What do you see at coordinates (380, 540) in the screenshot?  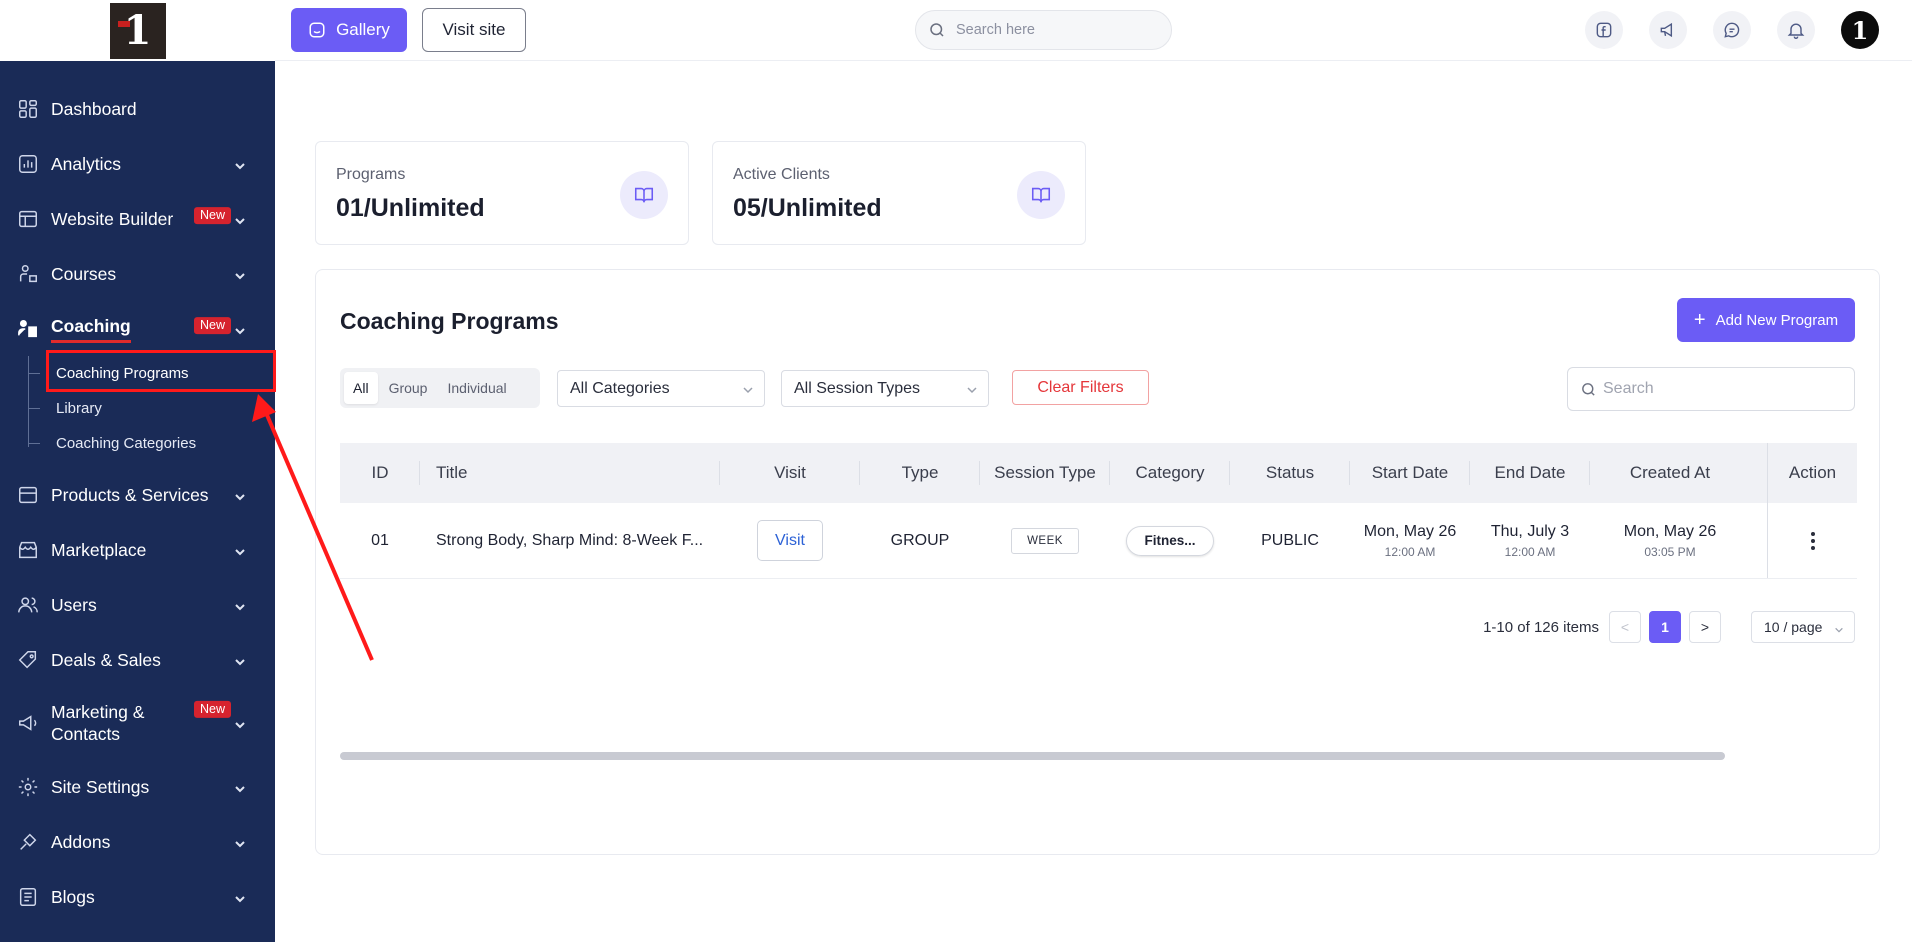 I see `cell-id: 01` at bounding box center [380, 540].